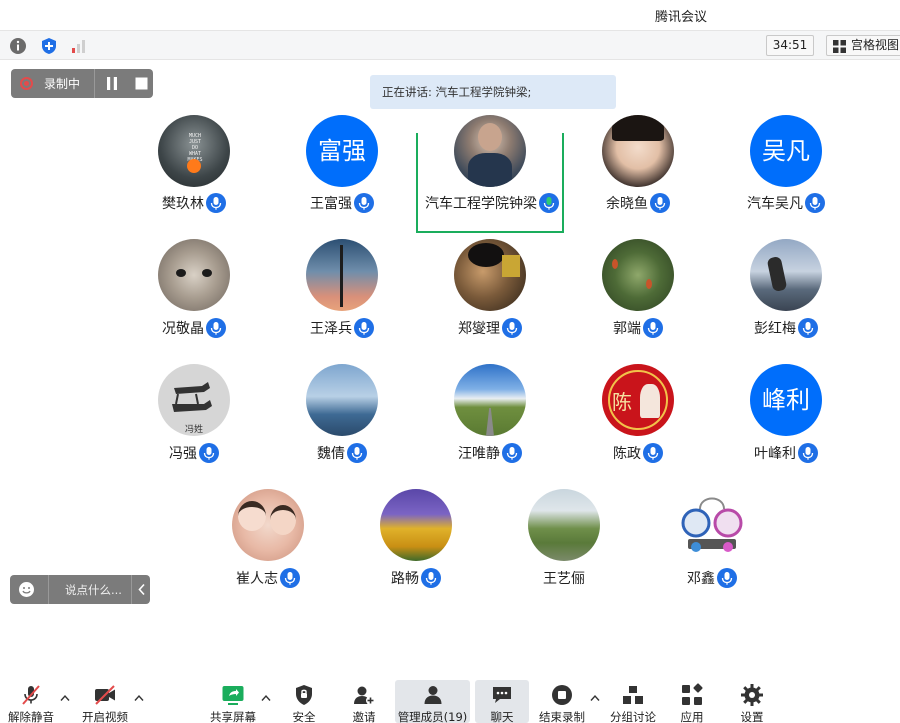 The width and height of the screenshot is (900, 723). What do you see at coordinates (142, 589) in the screenshot?
I see `chevron-left-icon` at bounding box center [142, 589].